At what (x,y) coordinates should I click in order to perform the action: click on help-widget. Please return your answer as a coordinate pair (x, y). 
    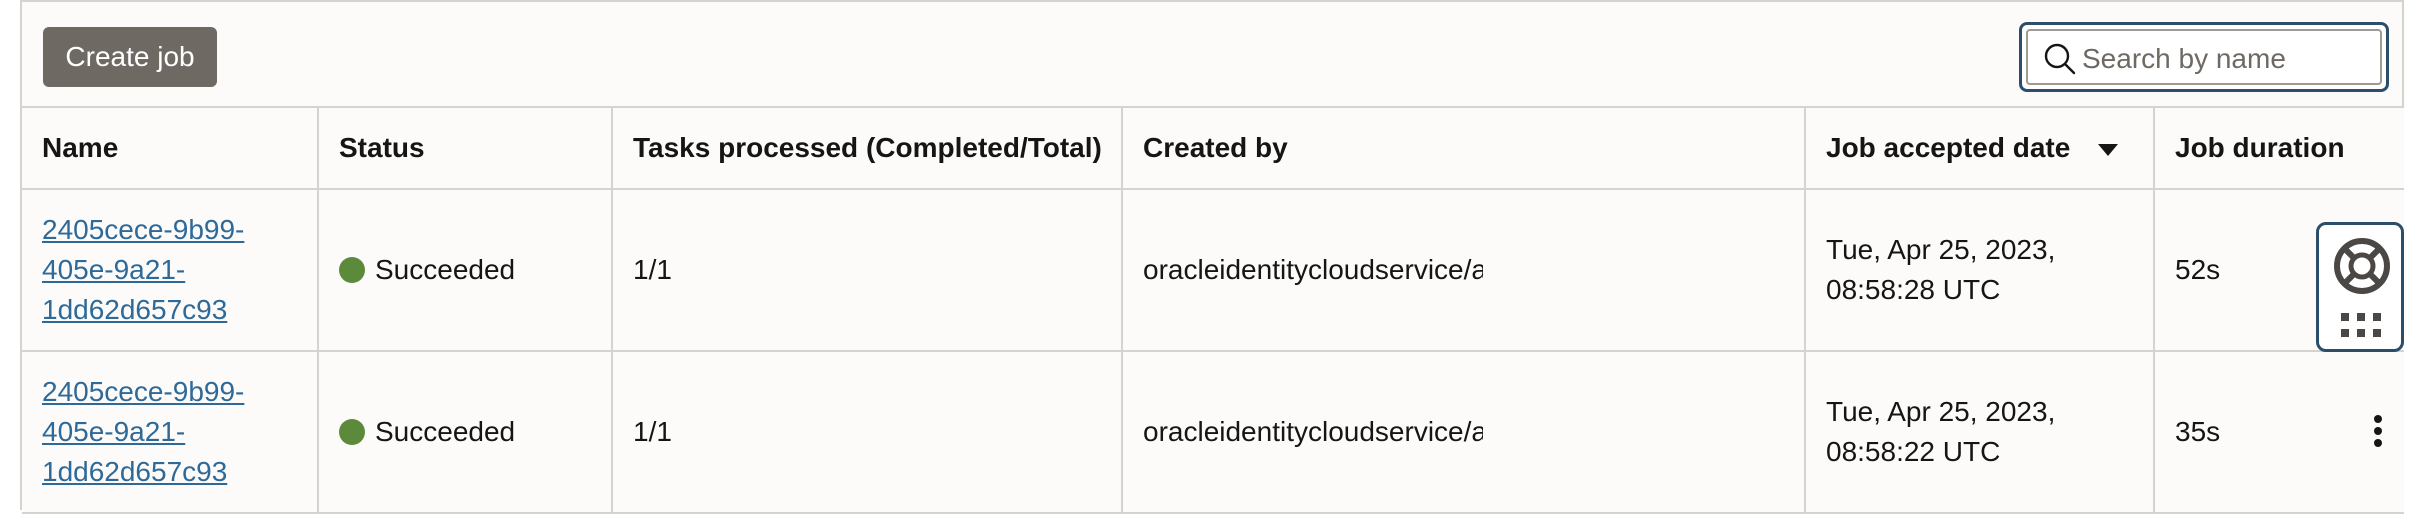
    Looking at the image, I should click on (2360, 287).